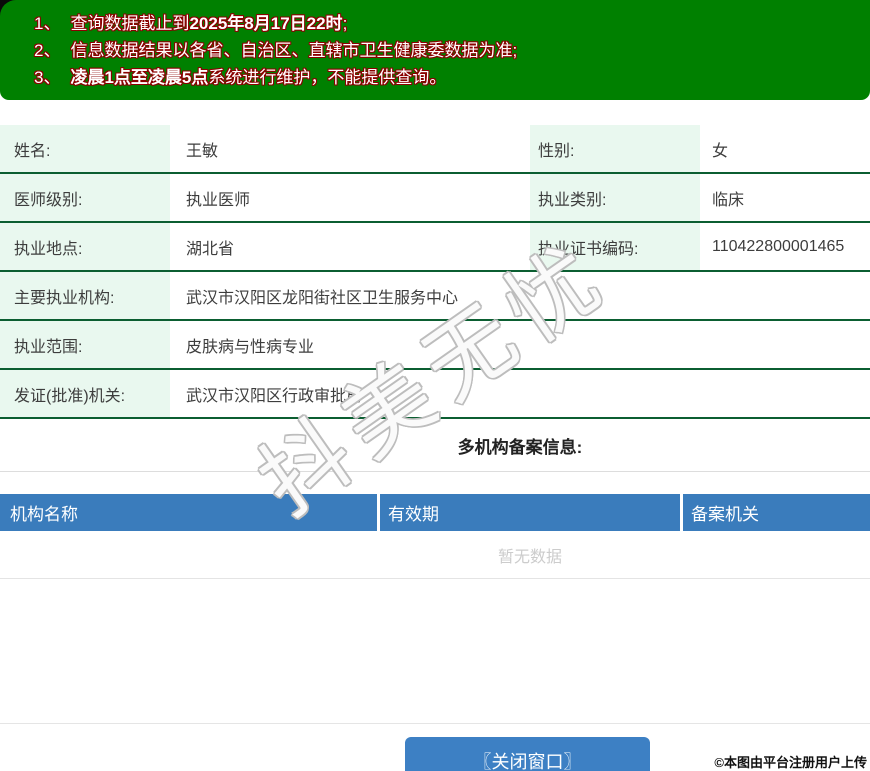  What do you see at coordinates (85, 148) in the screenshot?
I see `field-label-name: 姓名:` at bounding box center [85, 148].